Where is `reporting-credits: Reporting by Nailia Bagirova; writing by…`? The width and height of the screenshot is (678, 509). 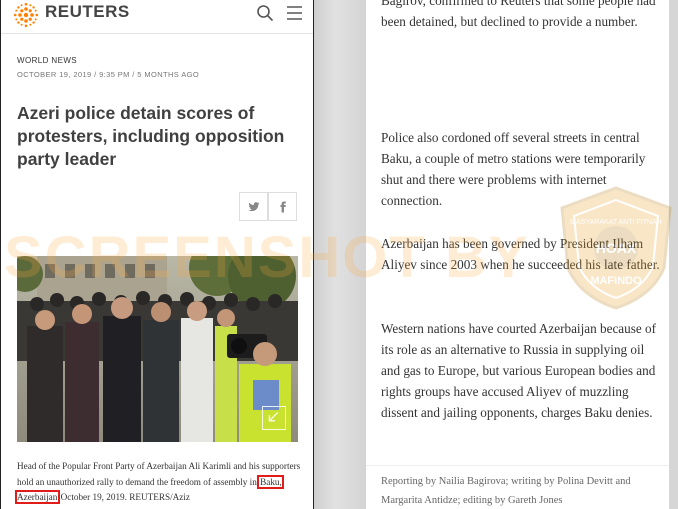 reporting-credits: Reporting by Nailia Bagirova; writing by… is located at coordinates (506, 491).